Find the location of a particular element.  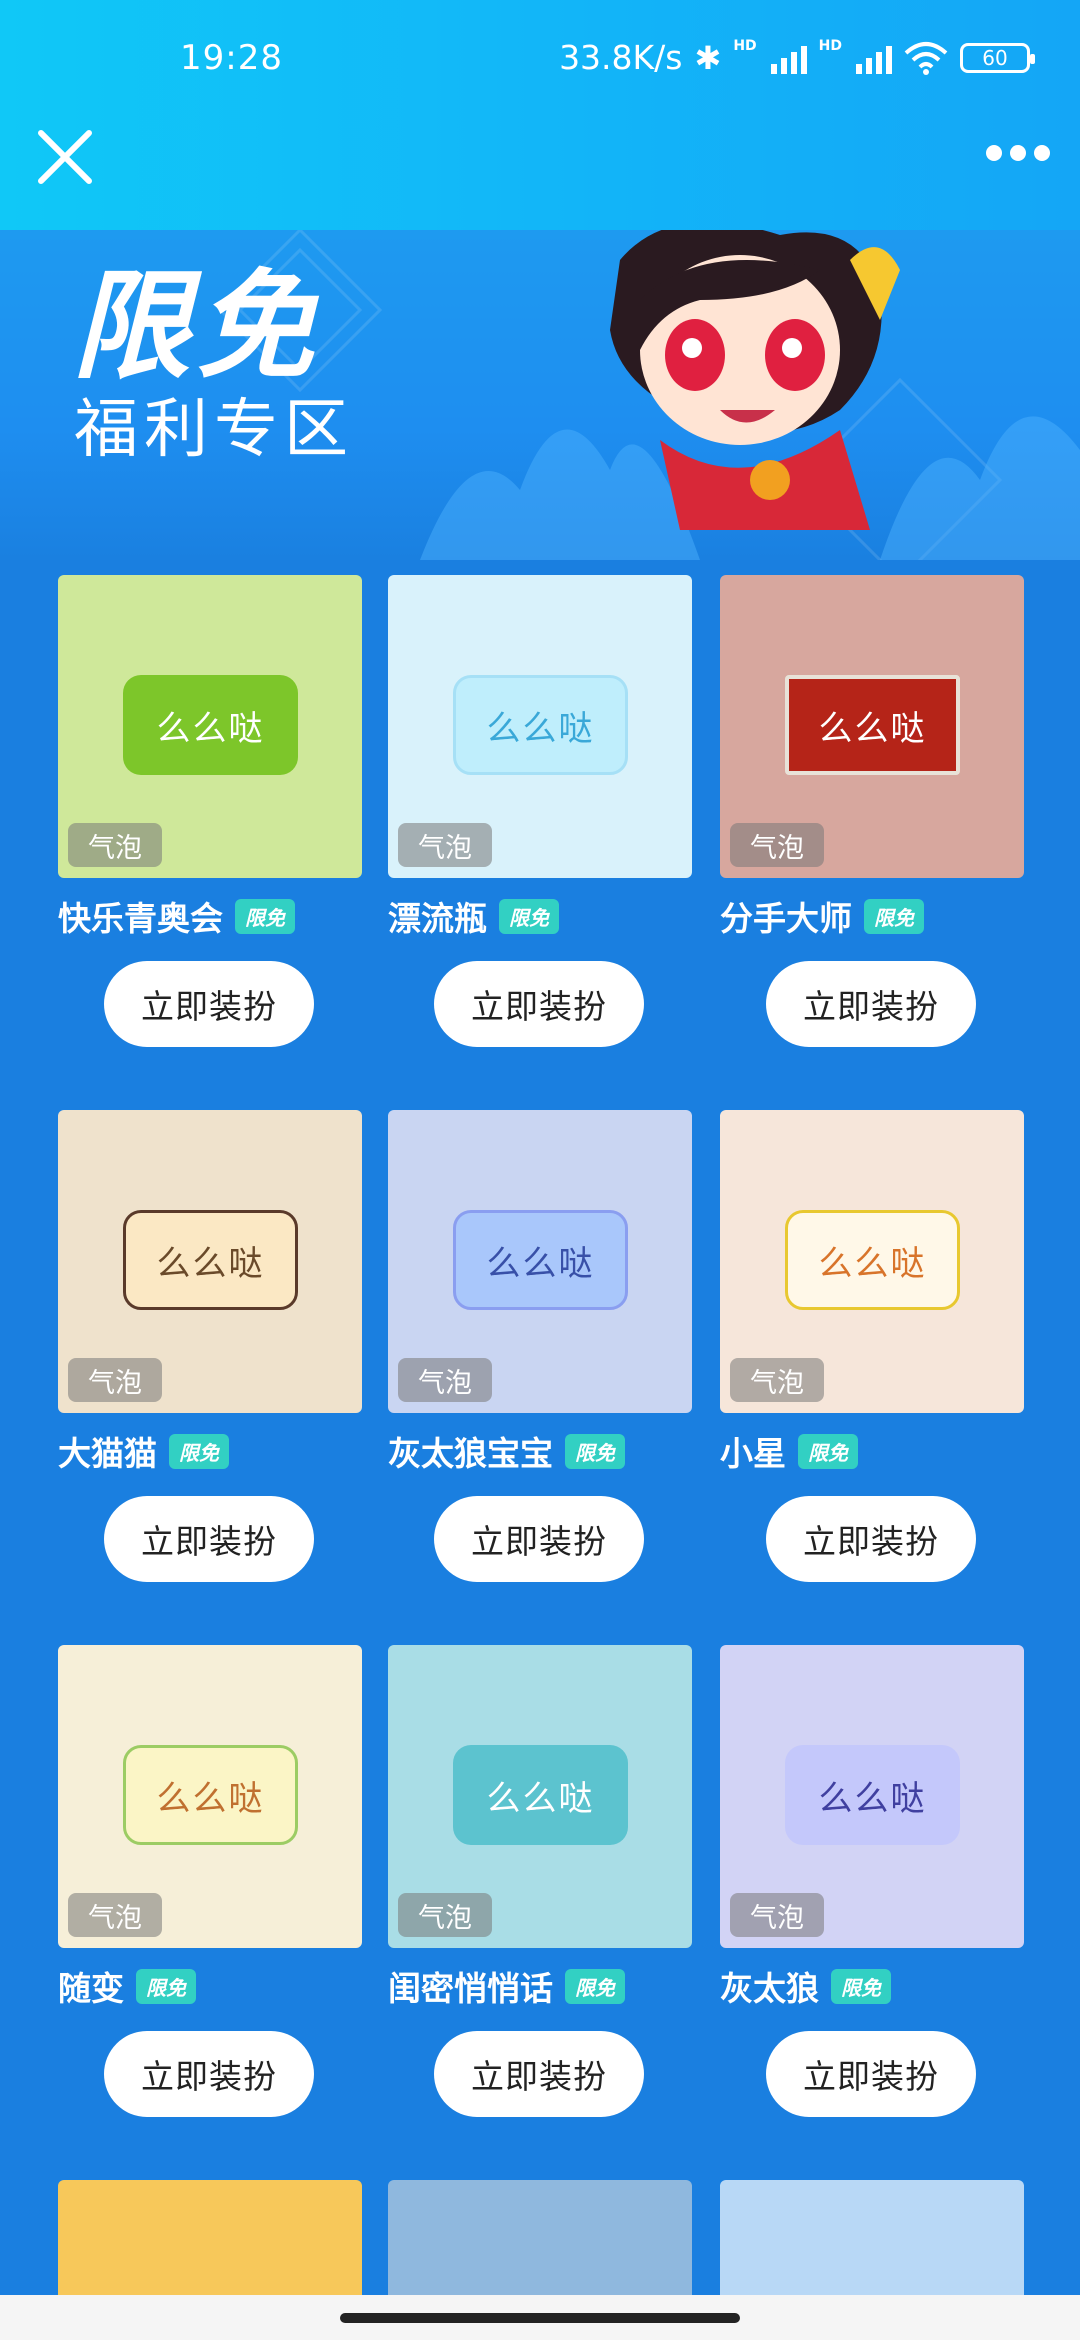

item-name: 随变 is located at coordinates (91, 1988).